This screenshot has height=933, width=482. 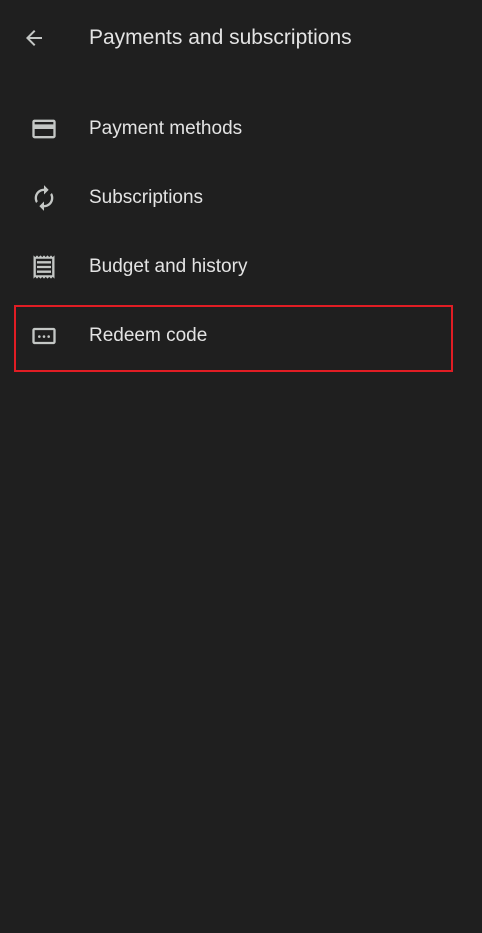 What do you see at coordinates (241, 197) in the screenshot?
I see `menu-item-subscriptions: Subscriptions` at bounding box center [241, 197].